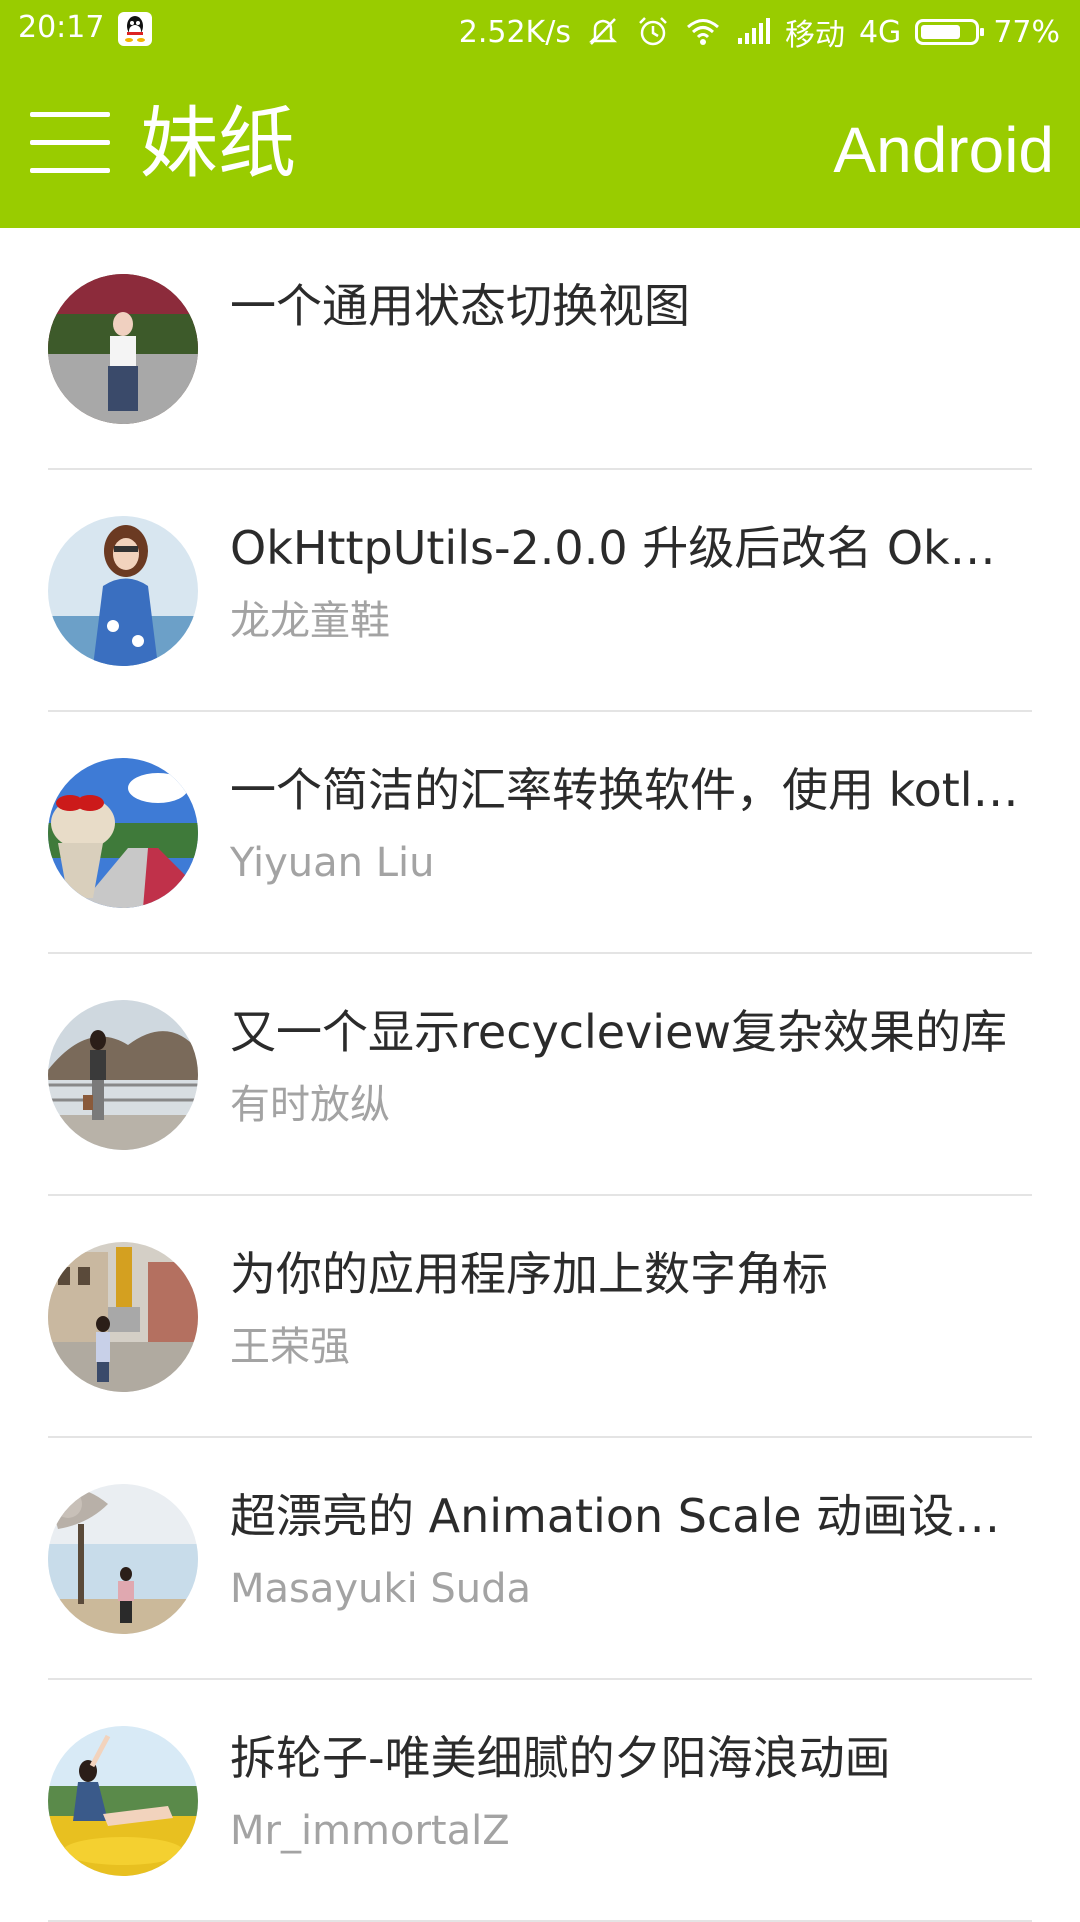 This screenshot has width=1080, height=1922. Describe the element at coordinates (603, 32) in the screenshot. I see `mute-icon` at that location.